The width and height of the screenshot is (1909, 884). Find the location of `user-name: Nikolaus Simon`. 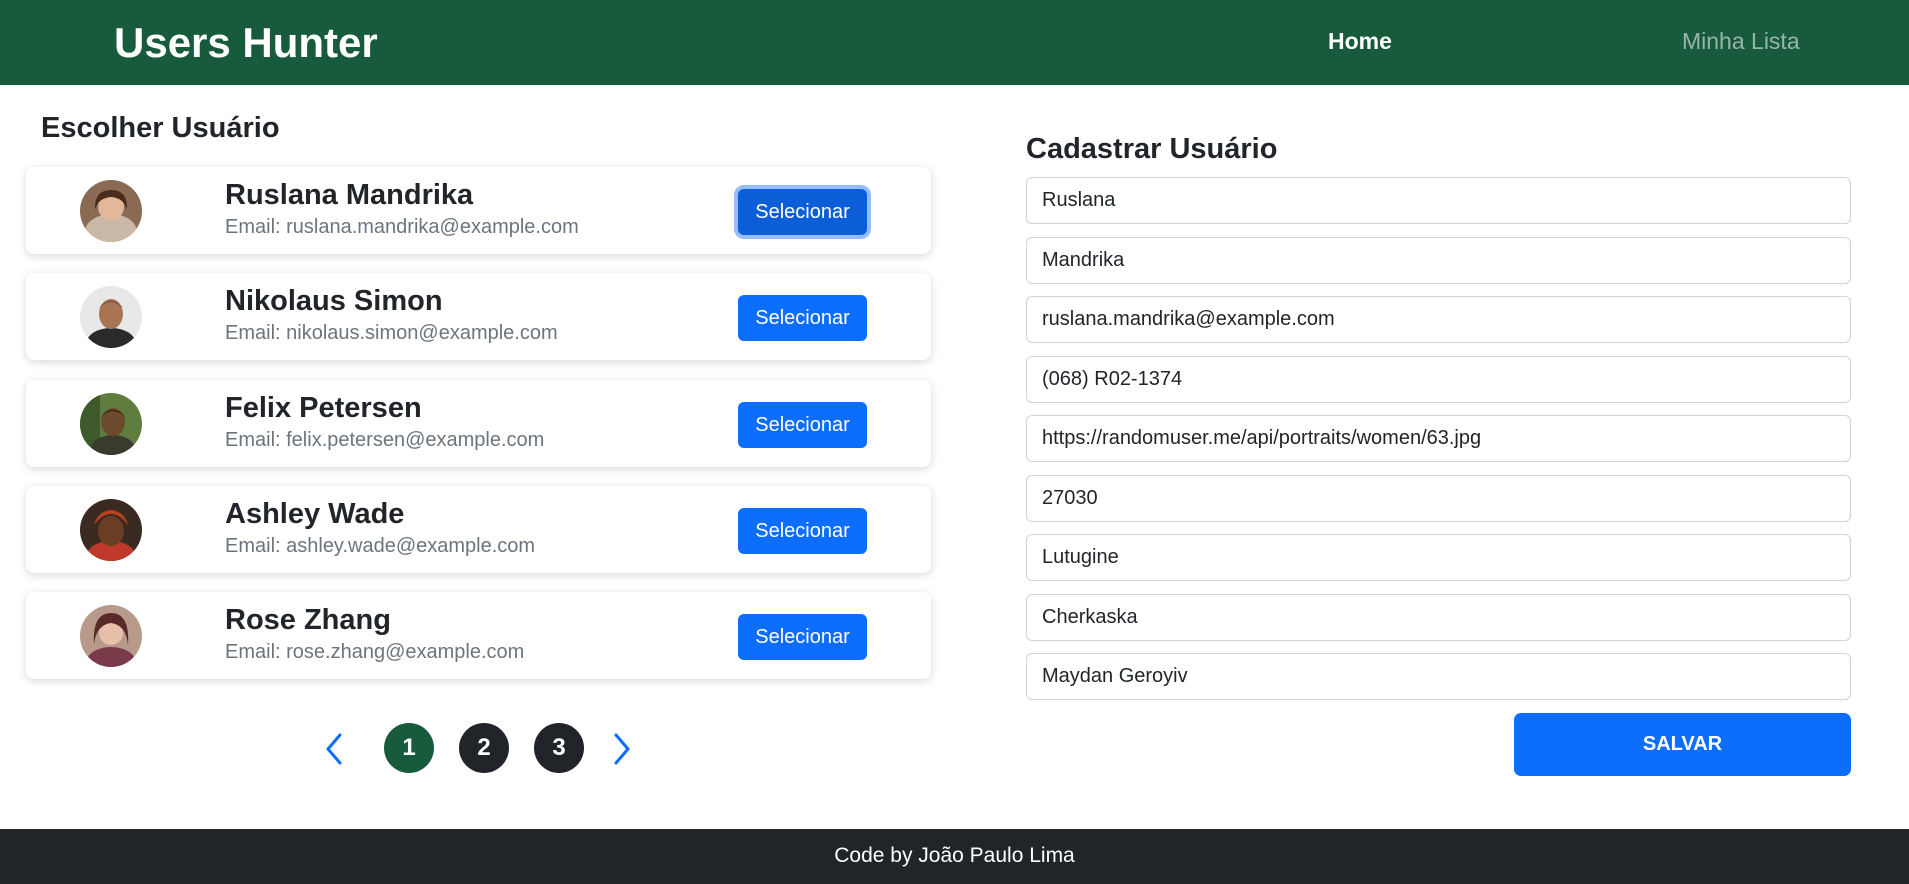

user-name: Nikolaus Simon is located at coordinates (334, 301).